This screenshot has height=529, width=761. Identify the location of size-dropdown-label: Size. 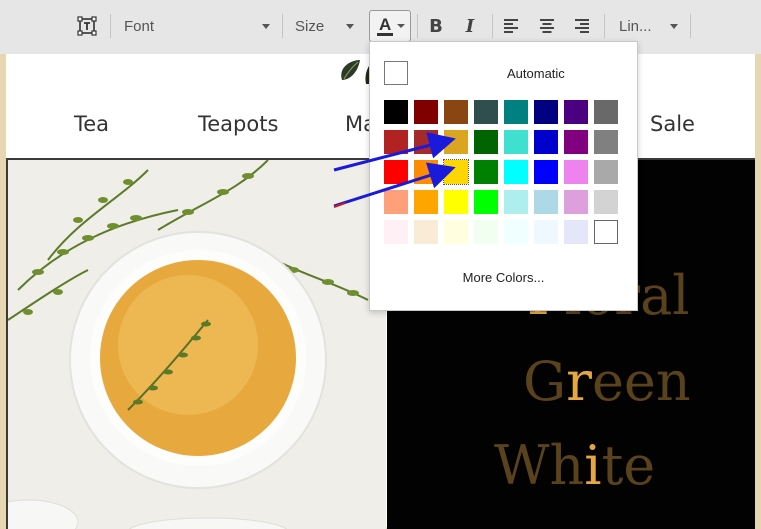
(310, 26).